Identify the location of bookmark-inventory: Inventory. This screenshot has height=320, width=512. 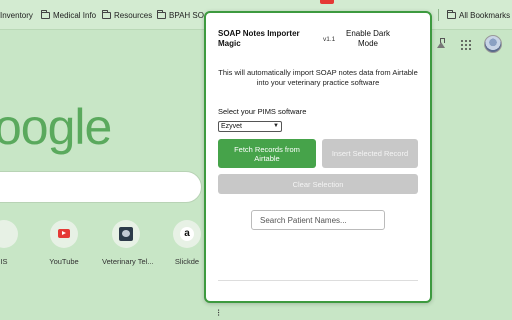
(16, 15).